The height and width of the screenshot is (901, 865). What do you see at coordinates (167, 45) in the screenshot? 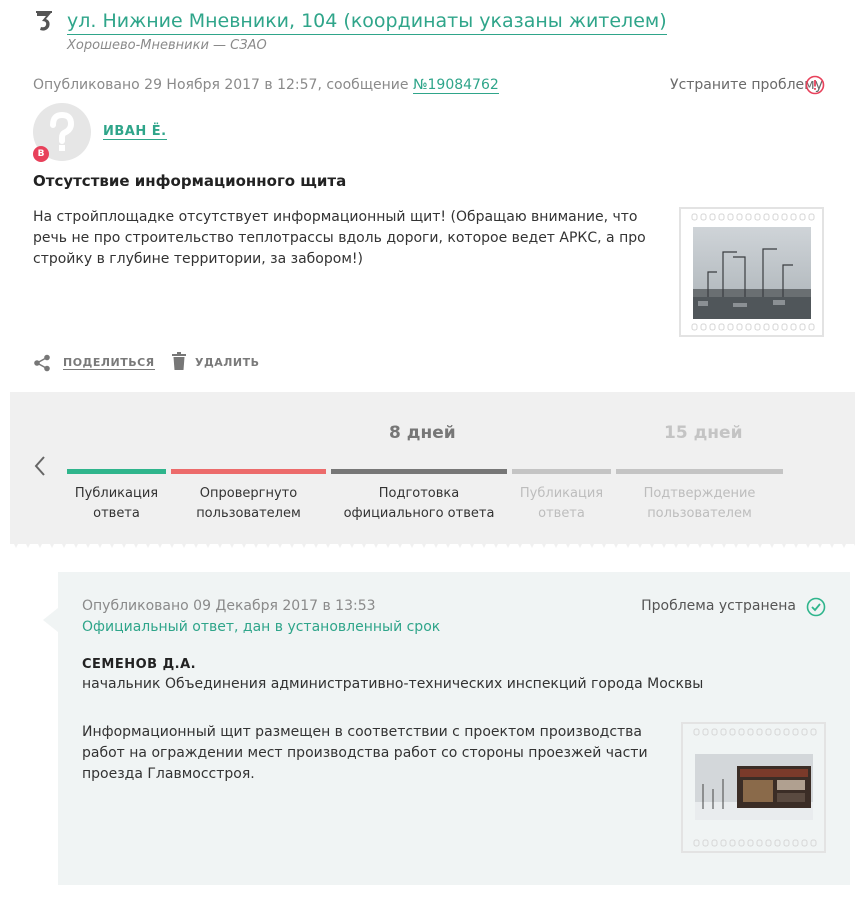
I see `district-label: Хорошево-Мневники — СЗАО` at bounding box center [167, 45].